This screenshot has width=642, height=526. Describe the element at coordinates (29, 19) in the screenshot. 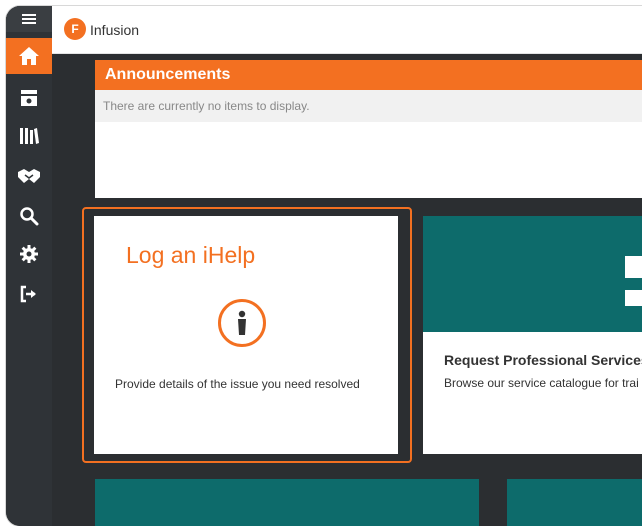

I see `hamburger-icon` at that location.